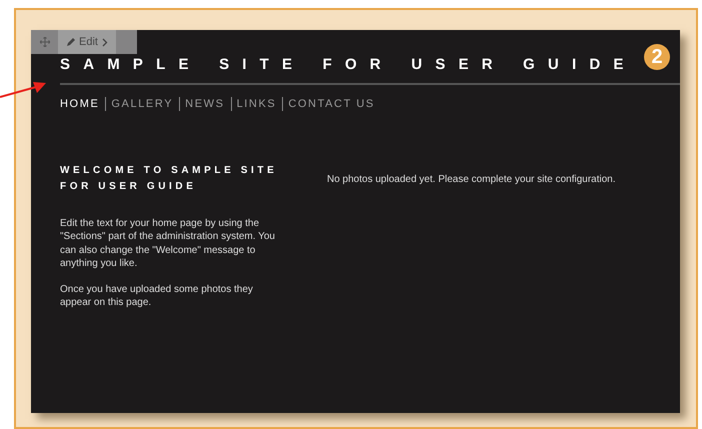 This screenshot has width=702, height=429. I want to click on chevron-right-icon, so click(105, 42).